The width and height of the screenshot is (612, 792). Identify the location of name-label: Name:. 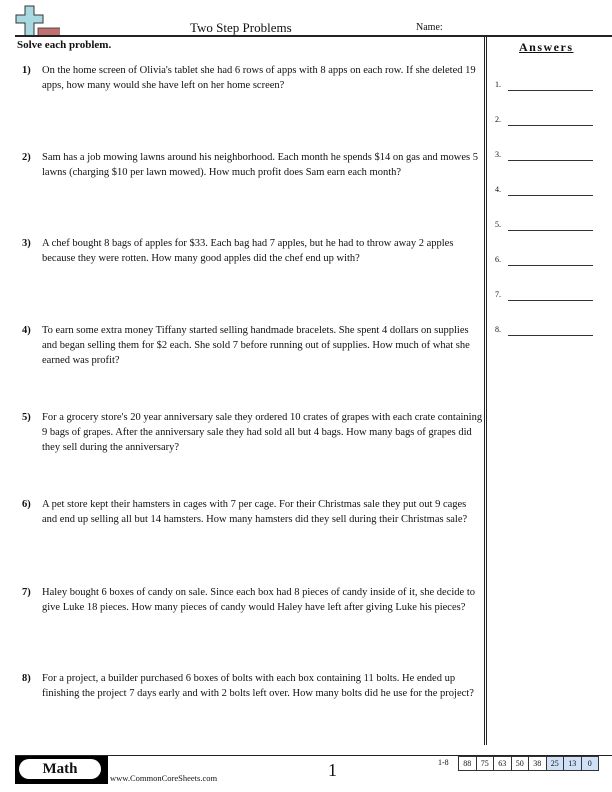
(429, 27).